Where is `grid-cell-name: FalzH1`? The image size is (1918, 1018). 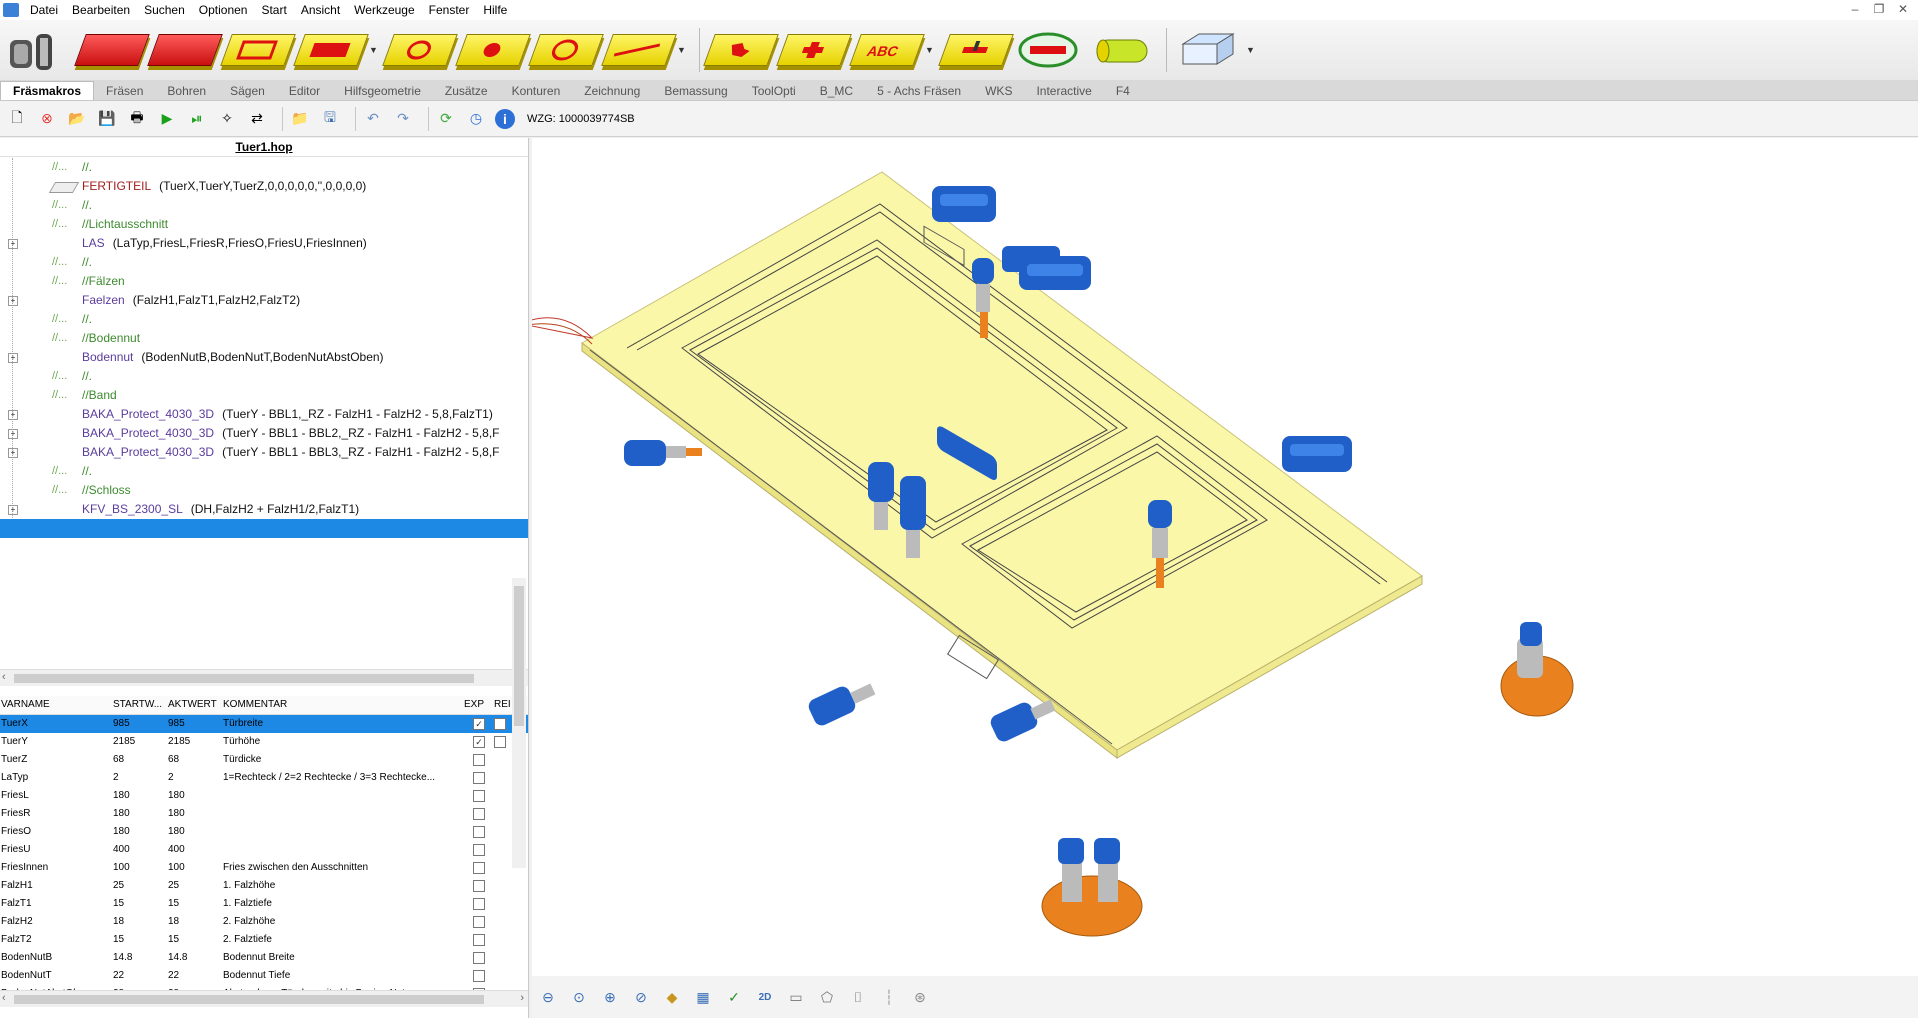
grid-cell-name: FalzH1 is located at coordinates (56, 886).